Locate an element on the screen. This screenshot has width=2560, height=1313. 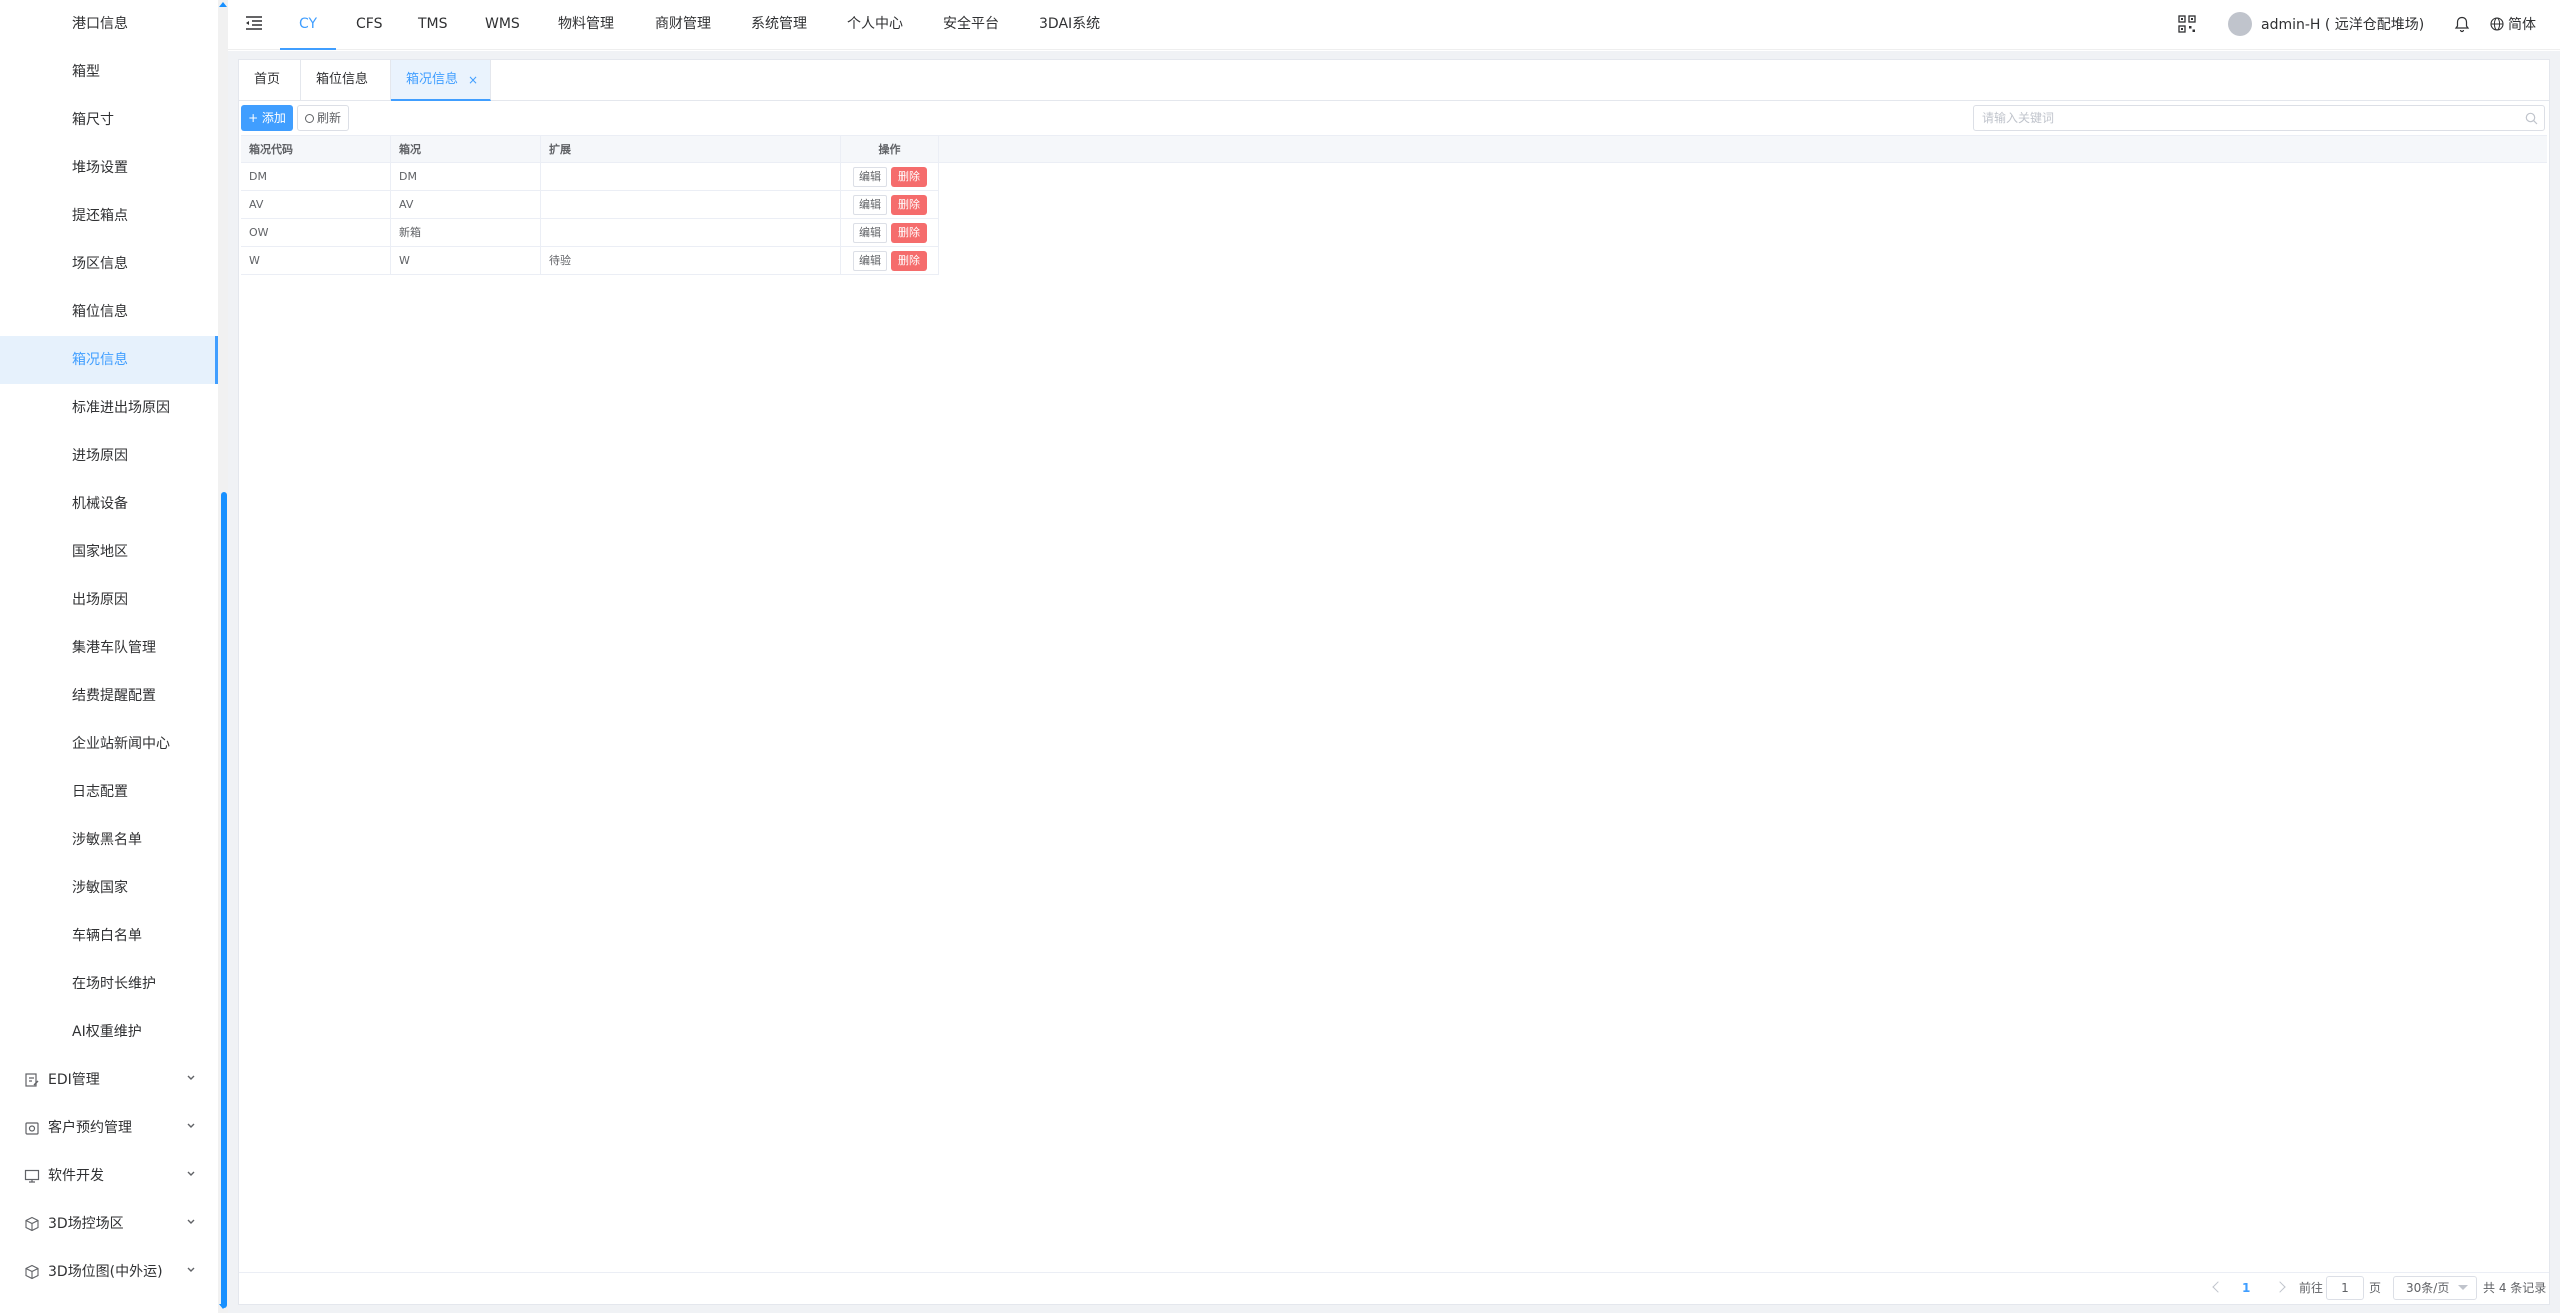
refresh-button: 刷新 is located at coordinates (323, 118).